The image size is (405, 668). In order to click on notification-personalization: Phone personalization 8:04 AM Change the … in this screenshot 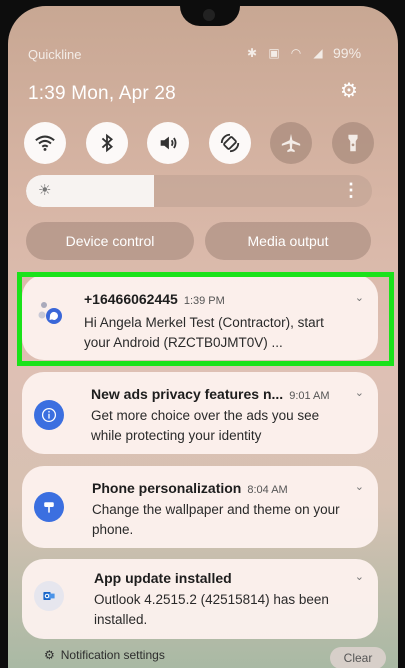, I will do `click(200, 507)`.